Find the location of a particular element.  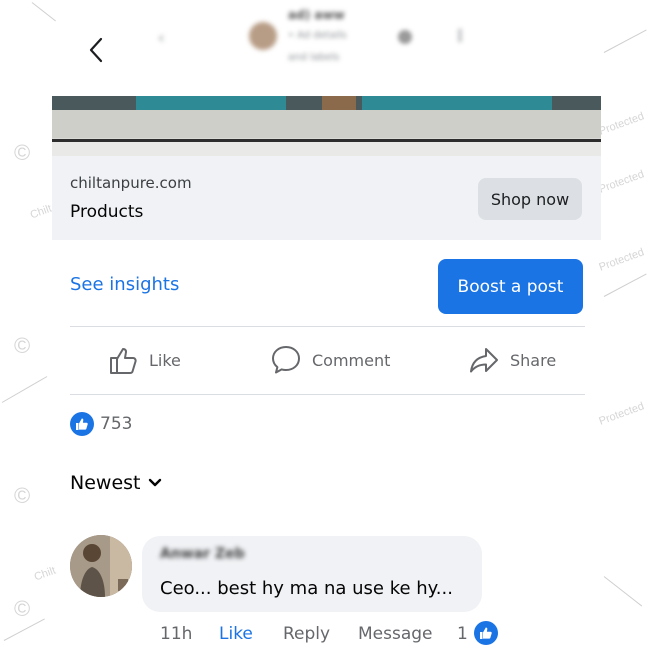

page-avatar is located at coordinates (263, 36).